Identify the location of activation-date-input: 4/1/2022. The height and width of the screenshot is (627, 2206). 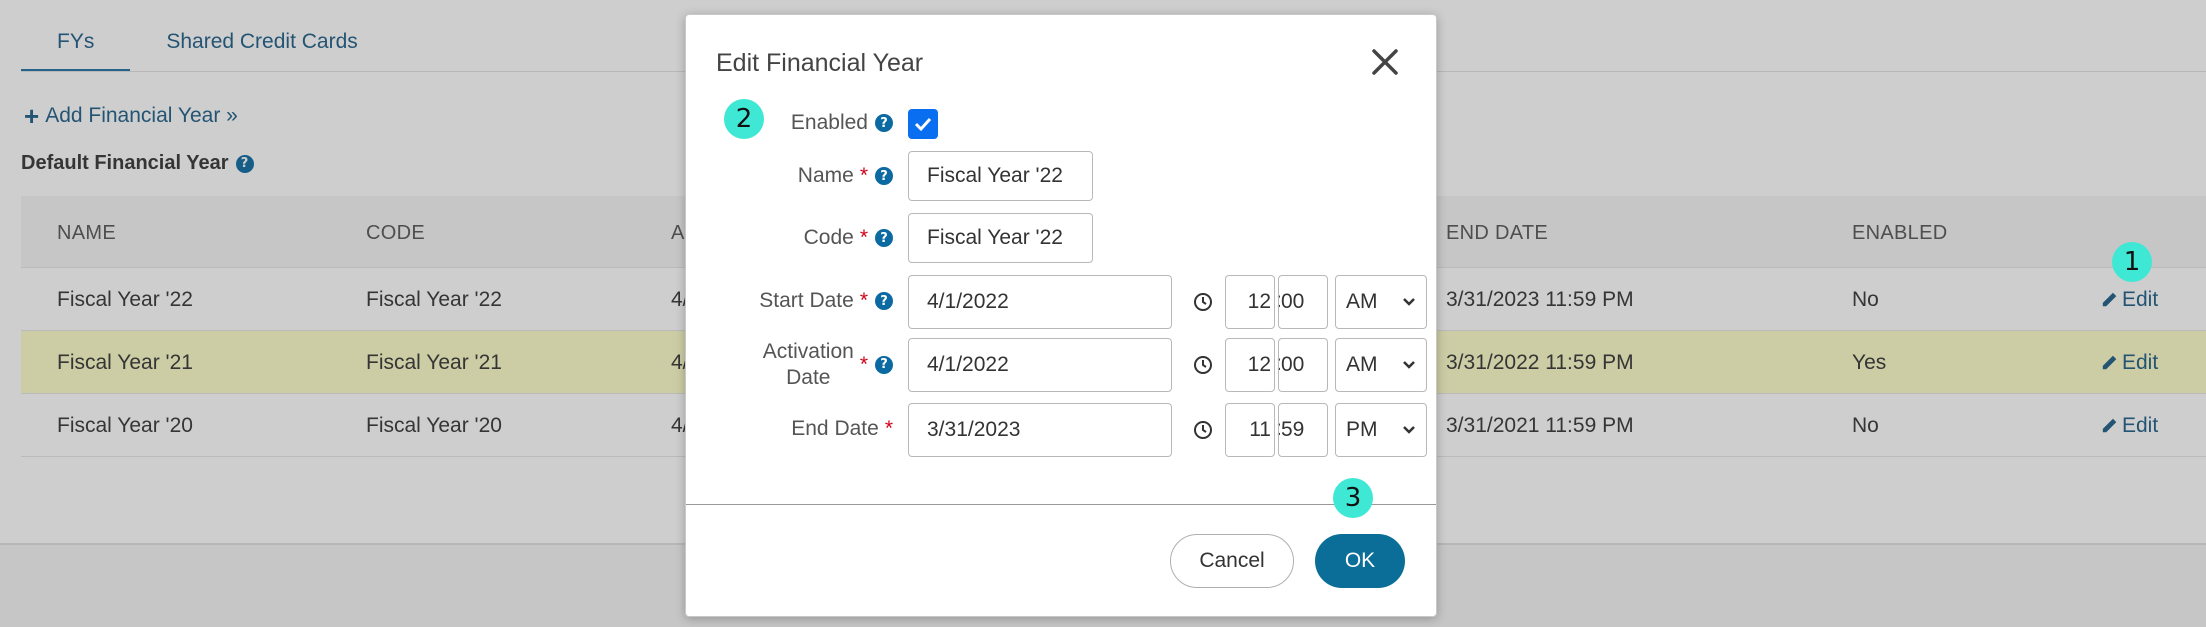
(1040, 365).